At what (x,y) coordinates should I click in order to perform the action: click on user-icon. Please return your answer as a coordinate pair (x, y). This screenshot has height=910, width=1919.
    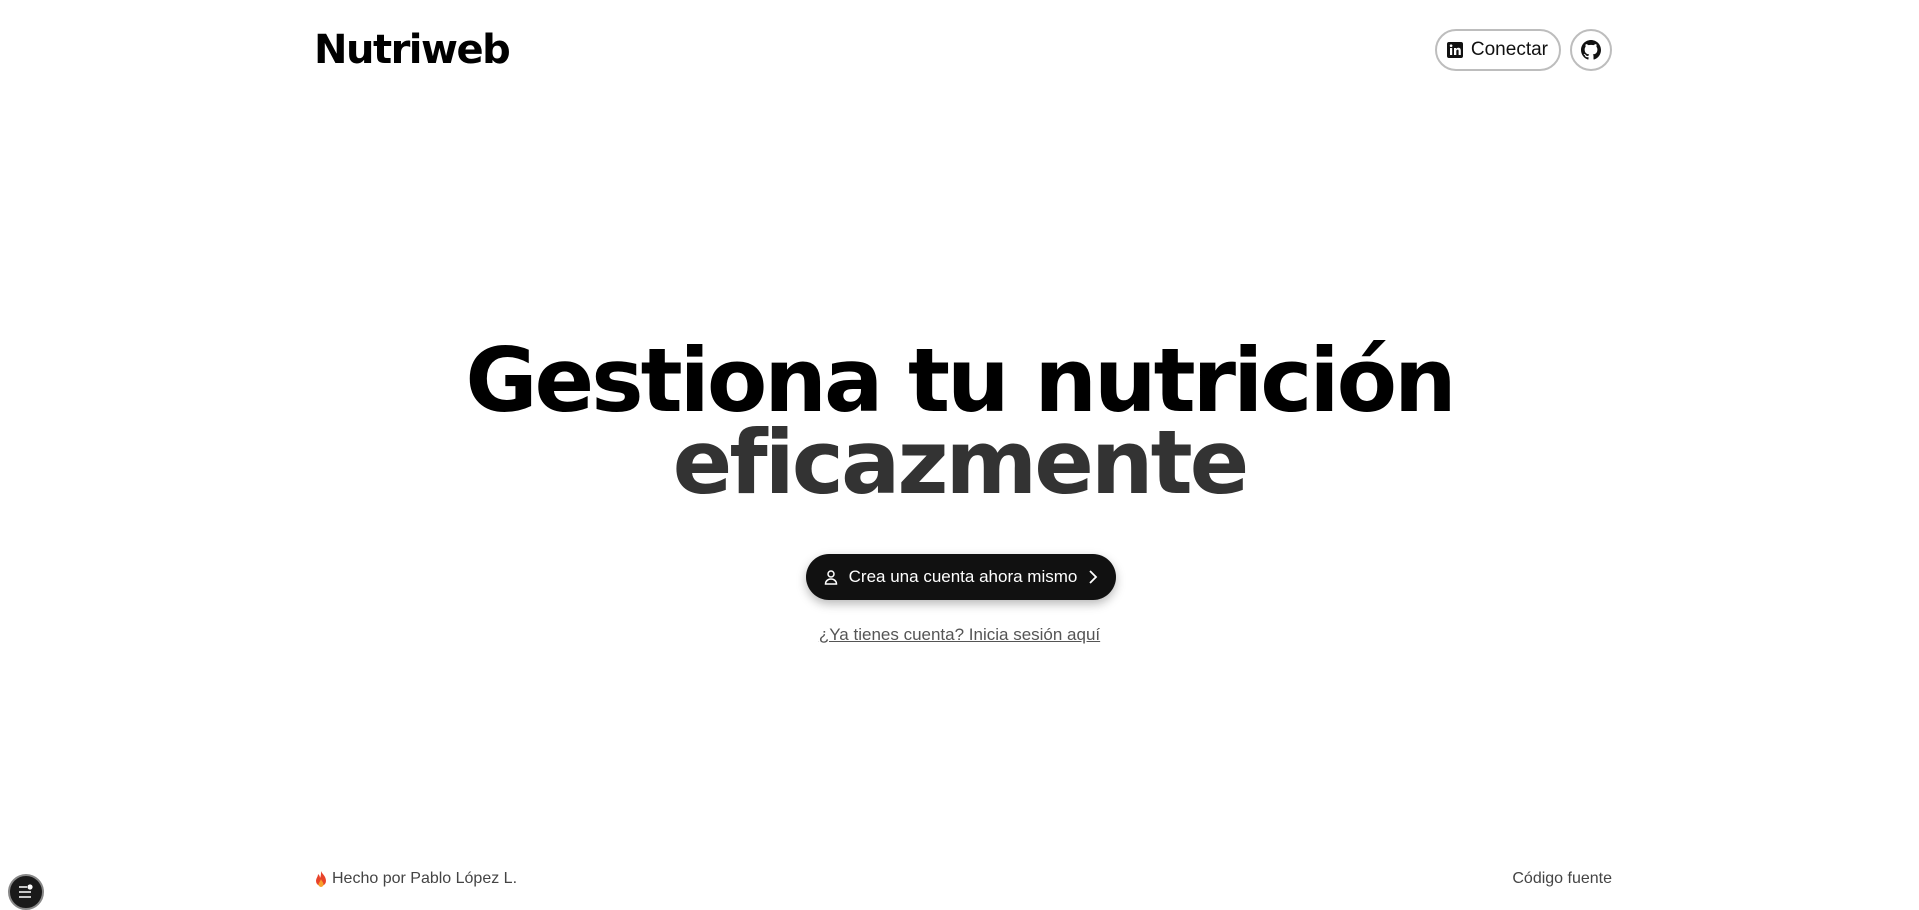
    Looking at the image, I should click on (831, 577).